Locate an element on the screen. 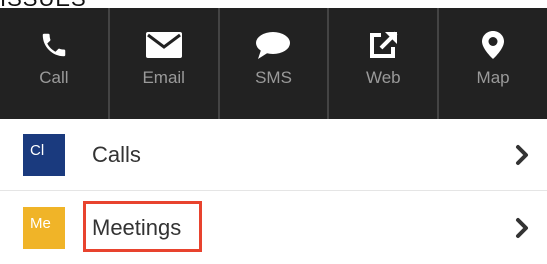  top-partial-header: ISSUES is located at coordinates (273, 4).